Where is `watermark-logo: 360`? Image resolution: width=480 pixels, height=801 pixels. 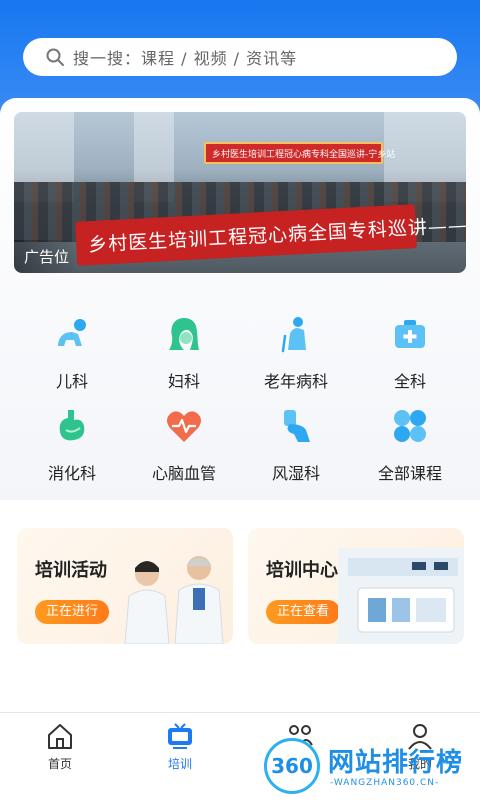
watermark-logo: 360 is located at coordinates (292, 766).